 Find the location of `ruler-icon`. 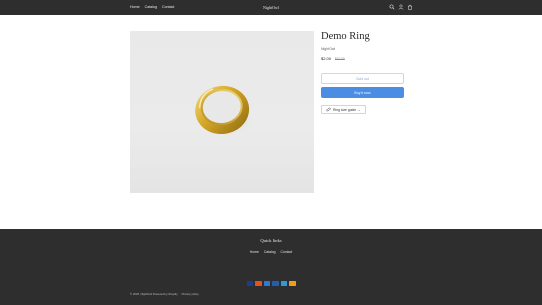

ruler-icon is located at coordinates (328, 109).